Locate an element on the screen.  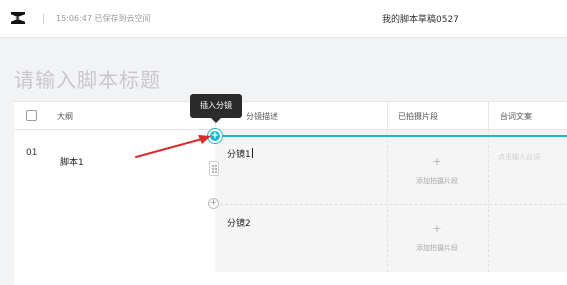
save-status-text: 15:06:47 已保存到云空间 is located at coordinates (103, 18).